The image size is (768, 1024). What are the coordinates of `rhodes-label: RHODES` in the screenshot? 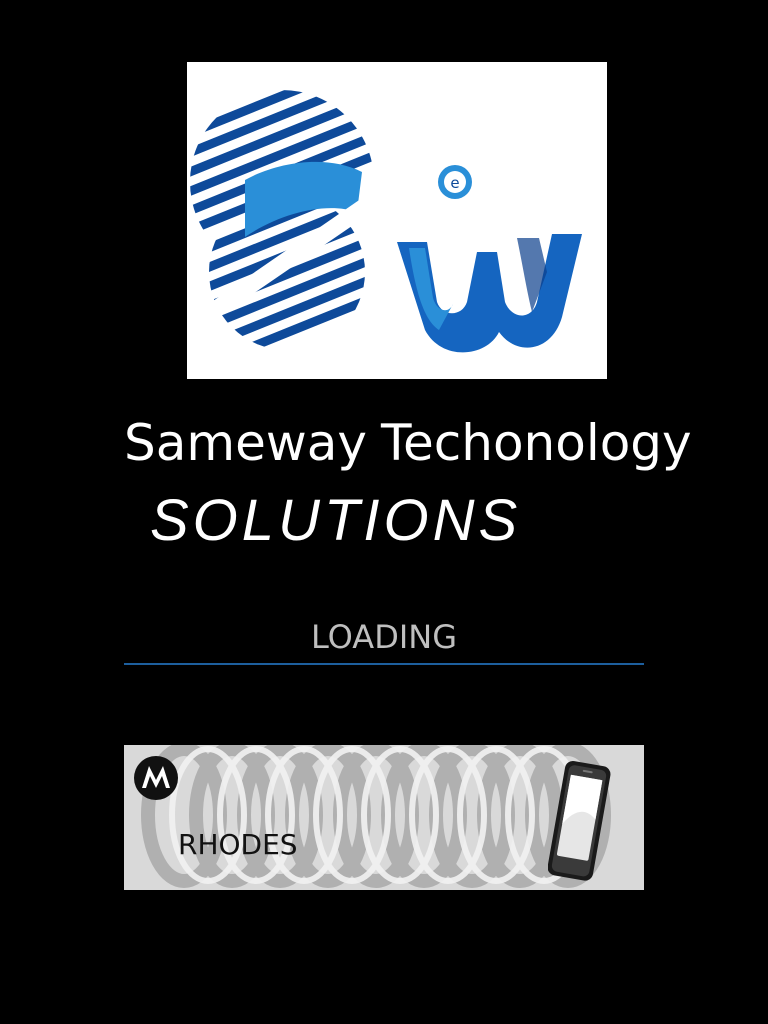 It's located at (238, 844).